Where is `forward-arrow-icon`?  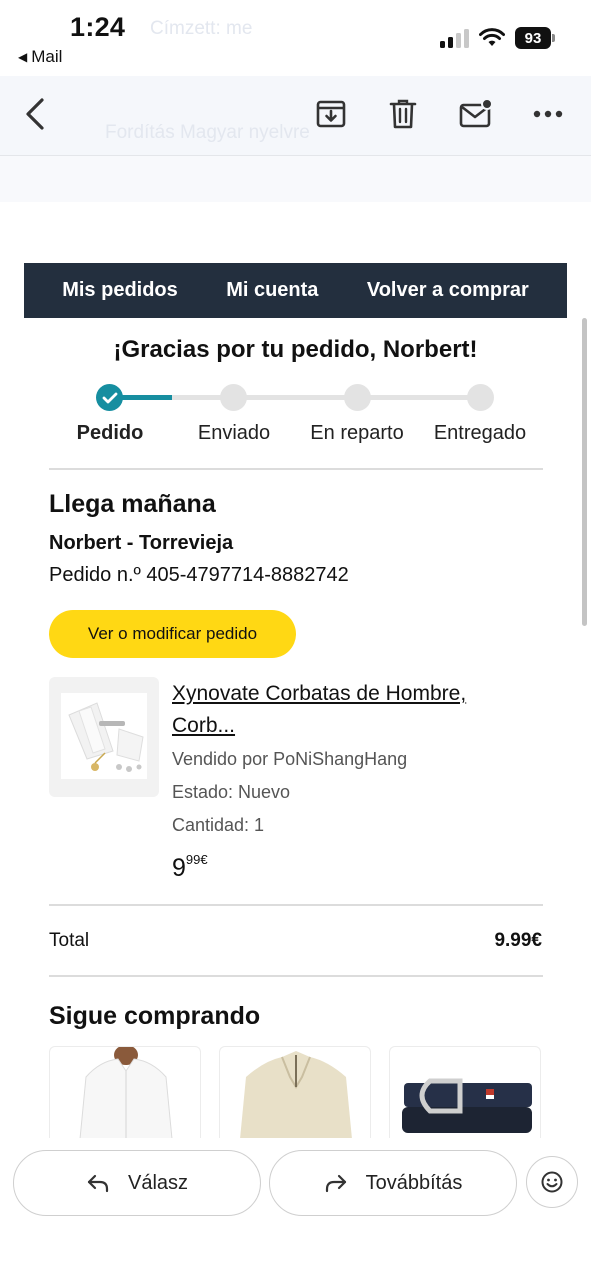
forward-arrow-icon is located at coordinates (335, 1183).